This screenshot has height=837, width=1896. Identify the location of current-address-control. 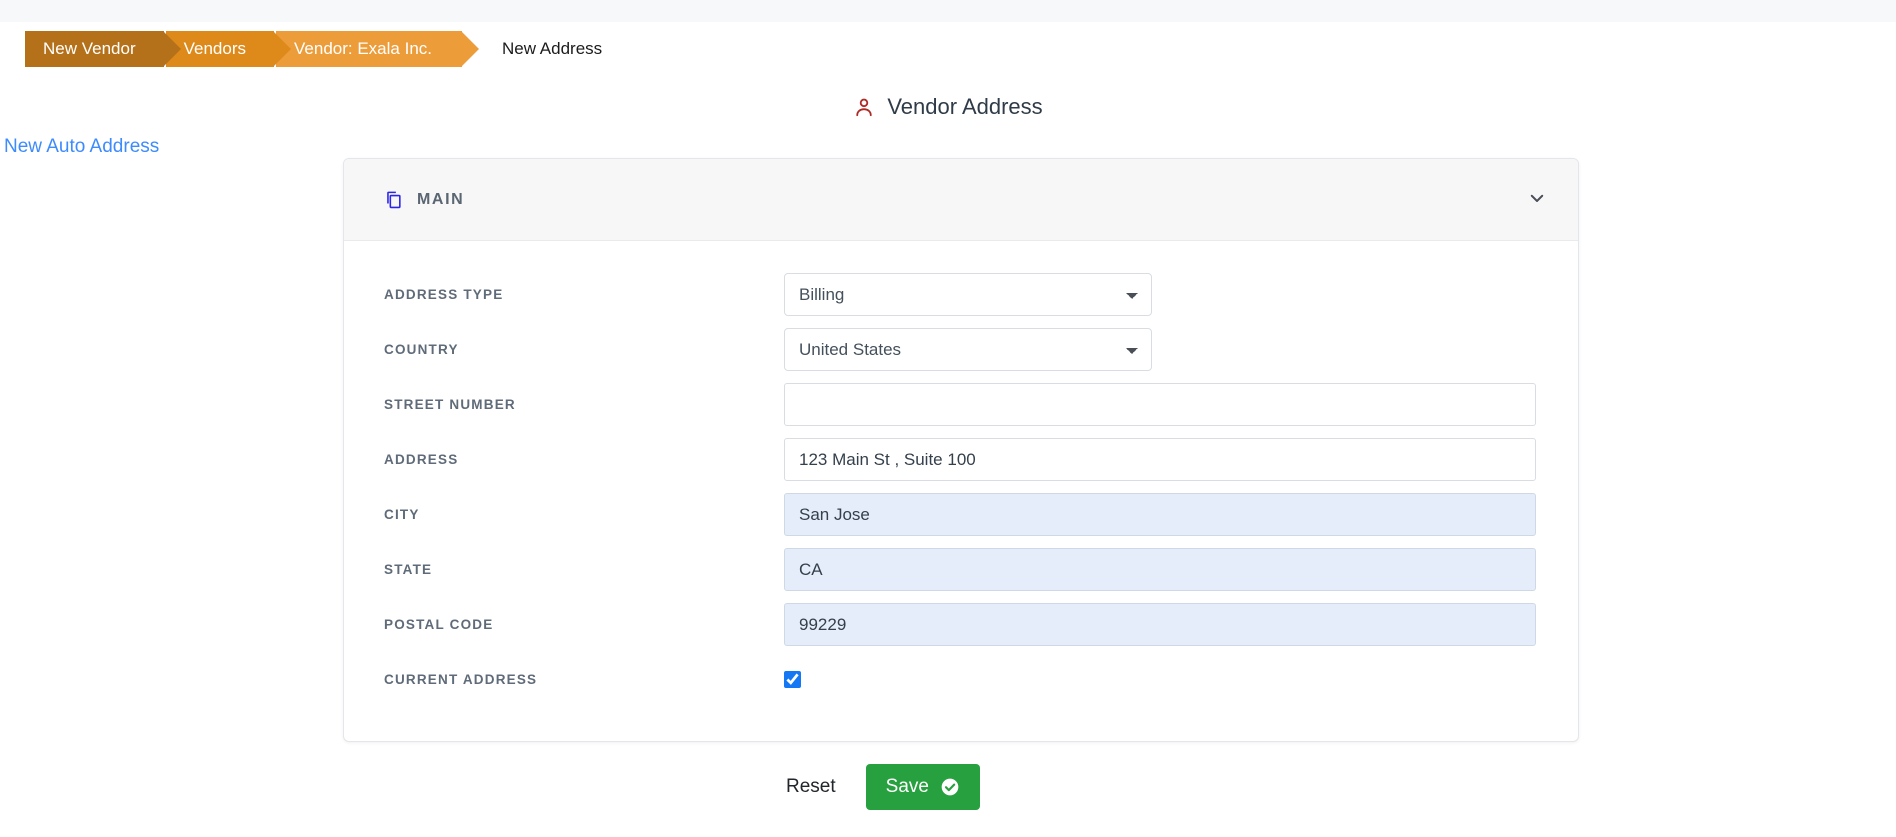
(1161, 679).